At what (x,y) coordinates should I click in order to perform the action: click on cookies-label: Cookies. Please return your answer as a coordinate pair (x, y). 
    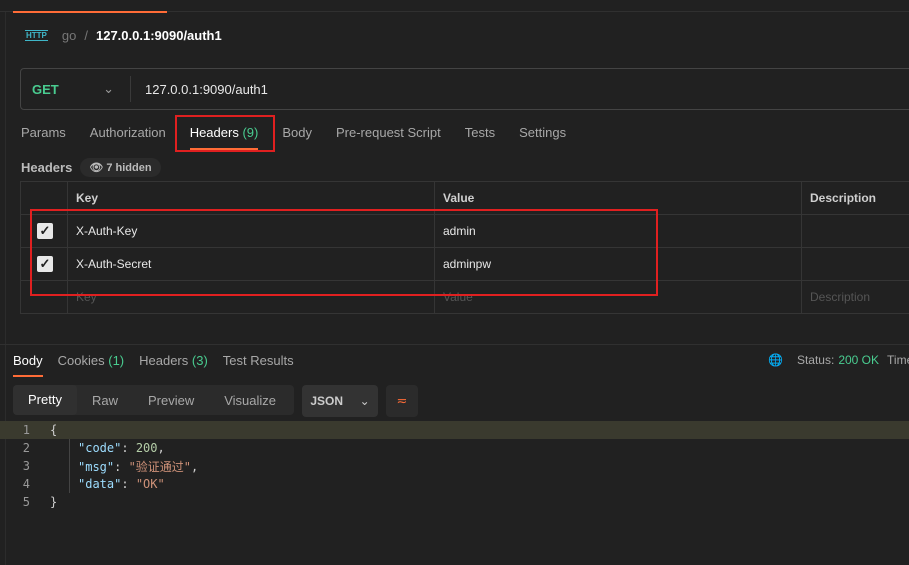
    Looking at the image, I should click on (81, 360).